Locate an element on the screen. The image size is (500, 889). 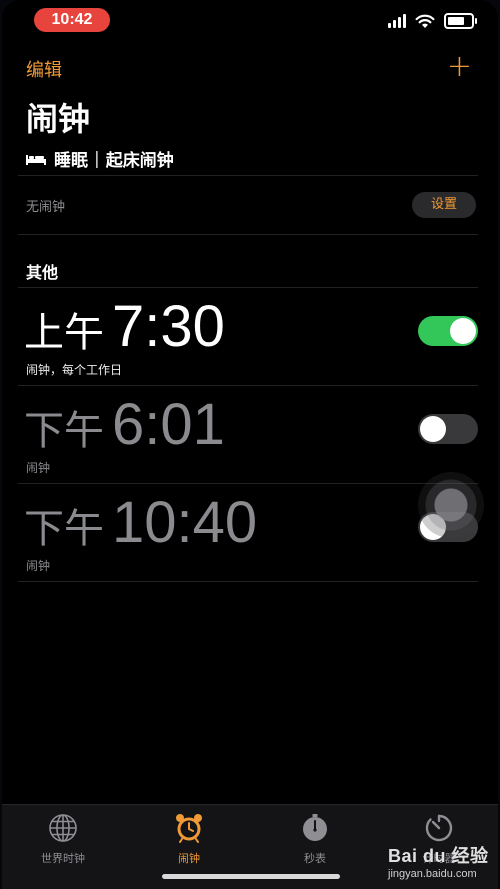
alarm-time: 上午 7:30 is located at coordinates (124, 326).